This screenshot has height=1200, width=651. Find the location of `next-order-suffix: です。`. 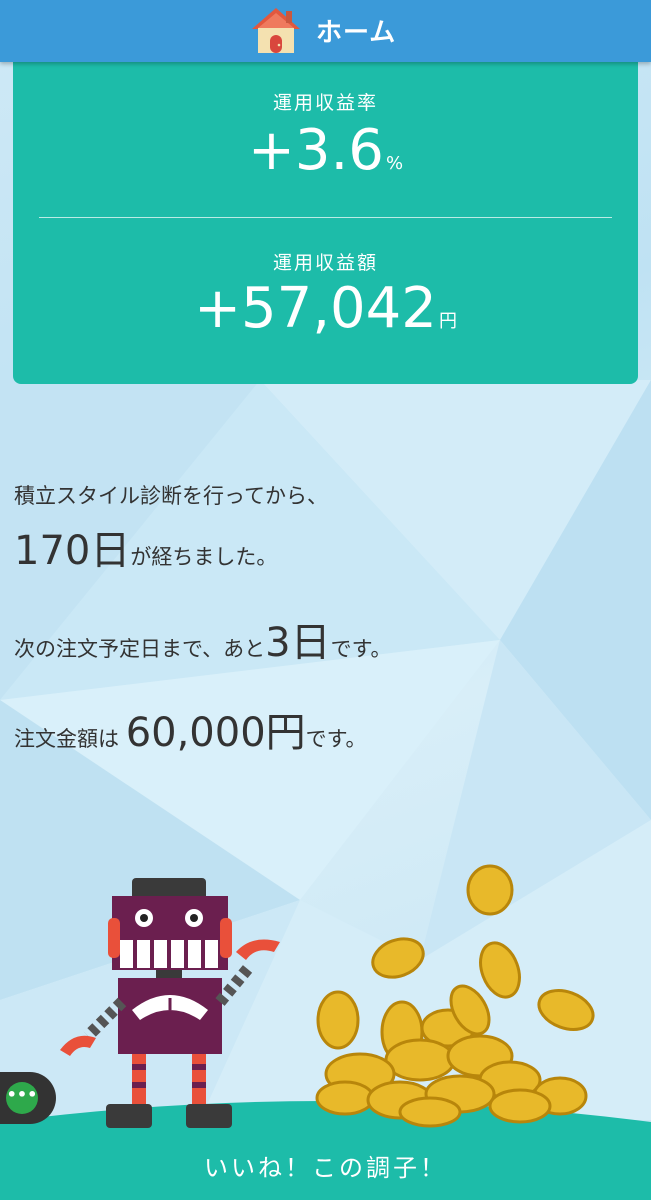

next-order-suffix: です。 is located at coordinates (361, 649).